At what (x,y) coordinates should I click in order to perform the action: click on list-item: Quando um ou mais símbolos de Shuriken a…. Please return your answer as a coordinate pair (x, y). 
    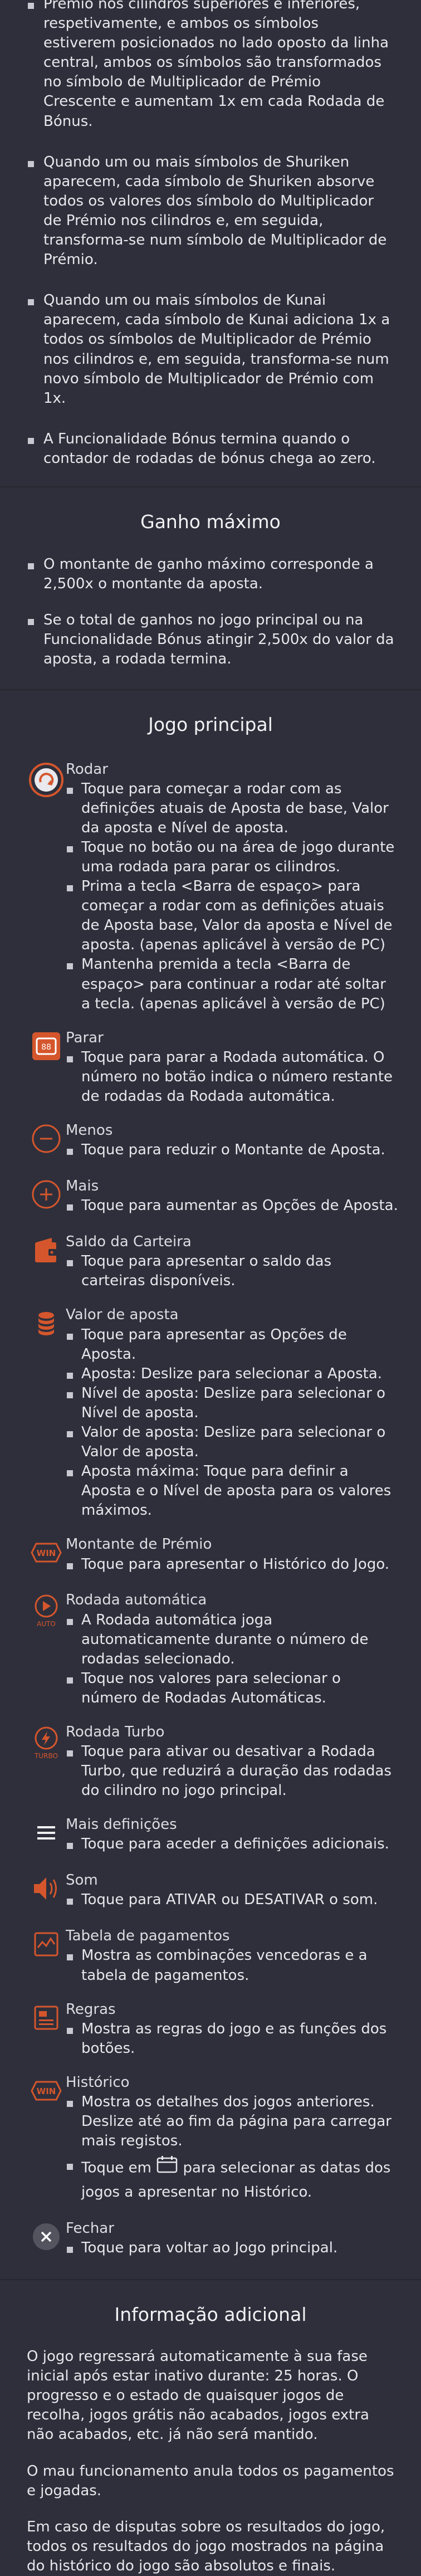
    Looking at the image, I should click on (210, 211).